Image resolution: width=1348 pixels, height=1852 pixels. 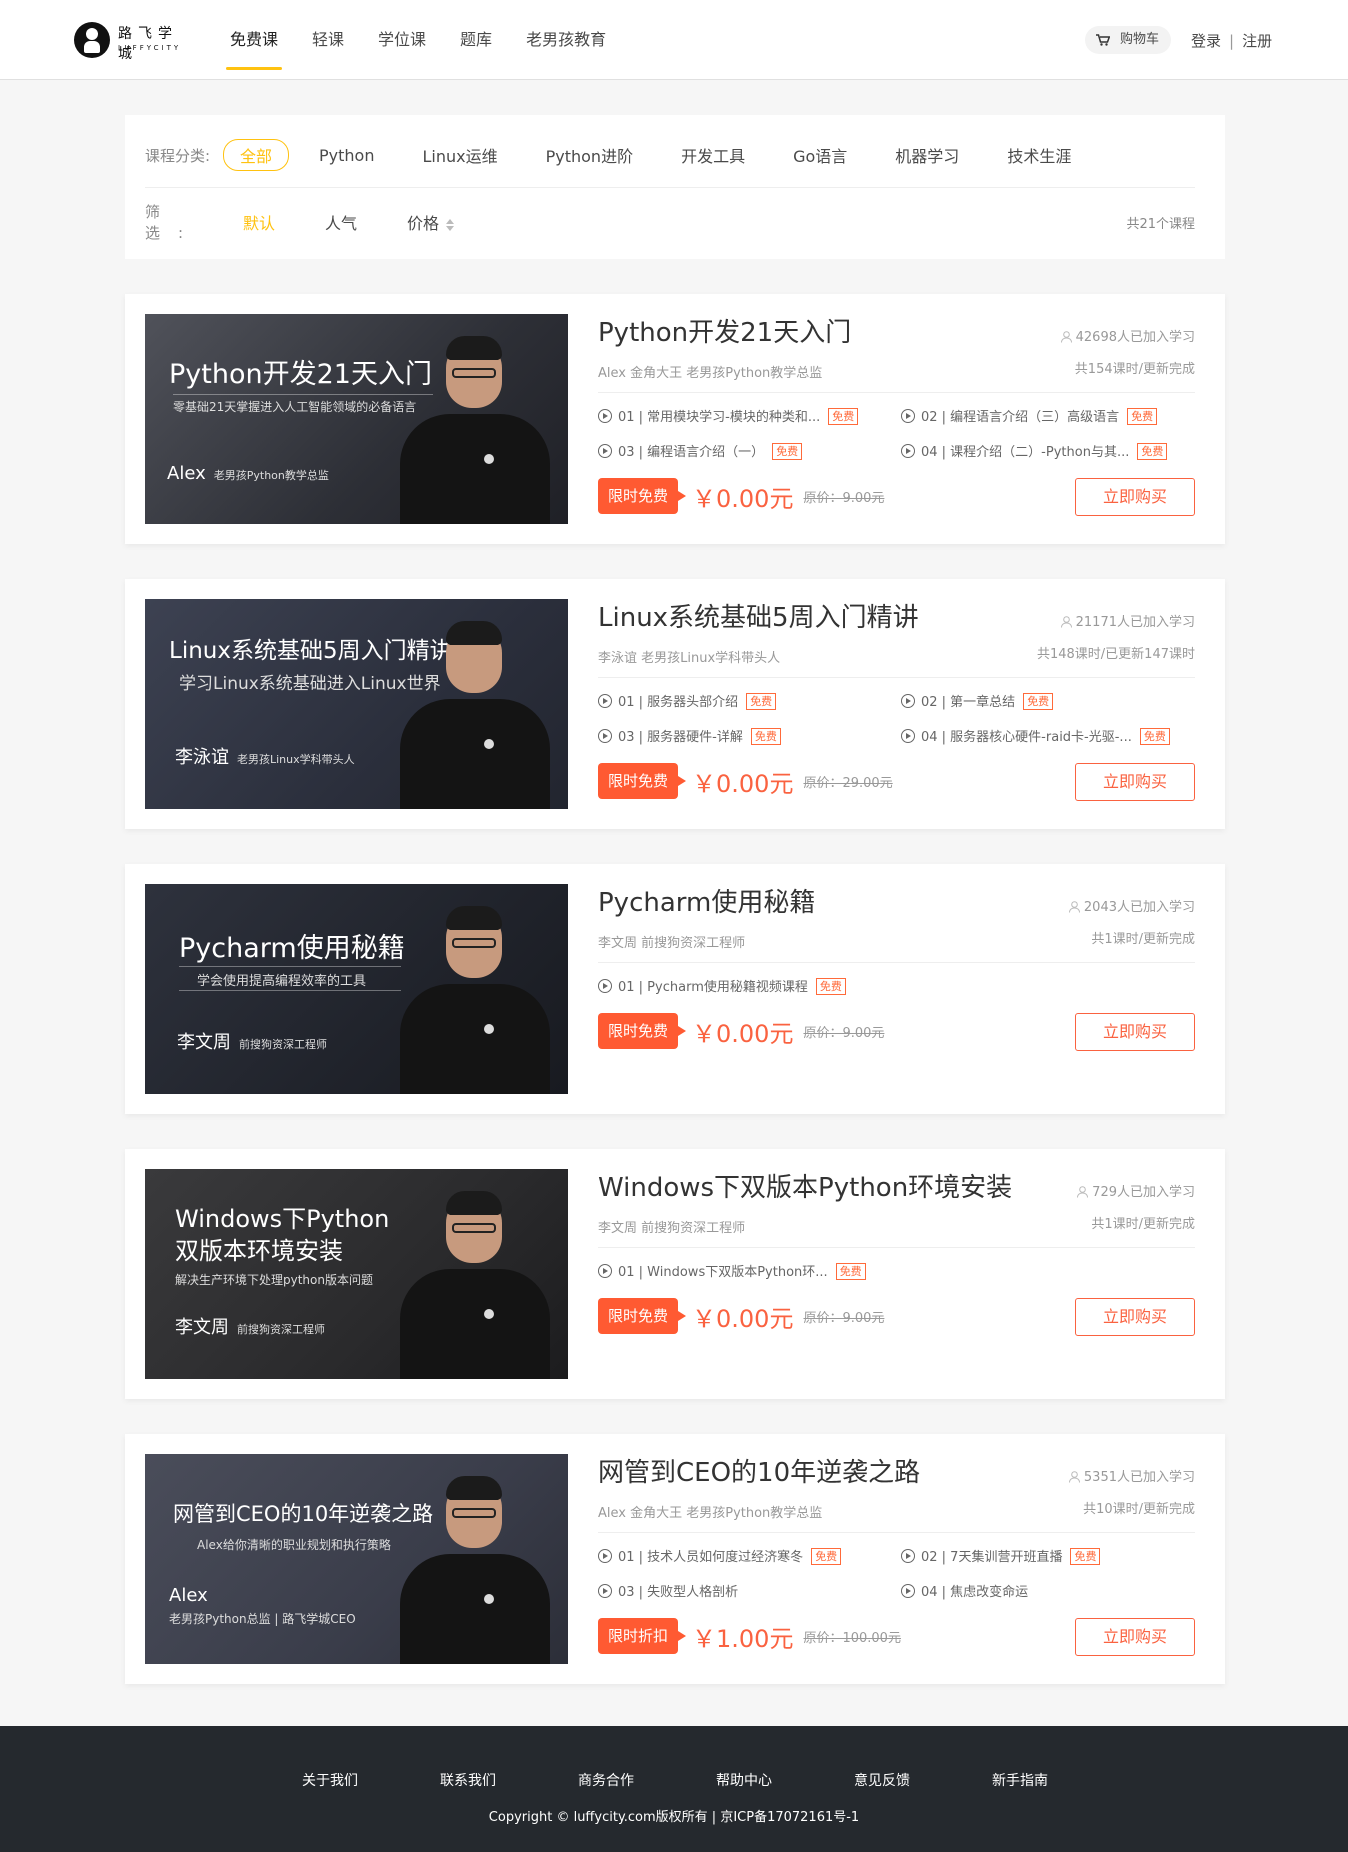 What do you see at coordinates (188, 1595) in the screenshot?
I see `banner-teacher-name: Alex` at bounding box center [188, 1595].